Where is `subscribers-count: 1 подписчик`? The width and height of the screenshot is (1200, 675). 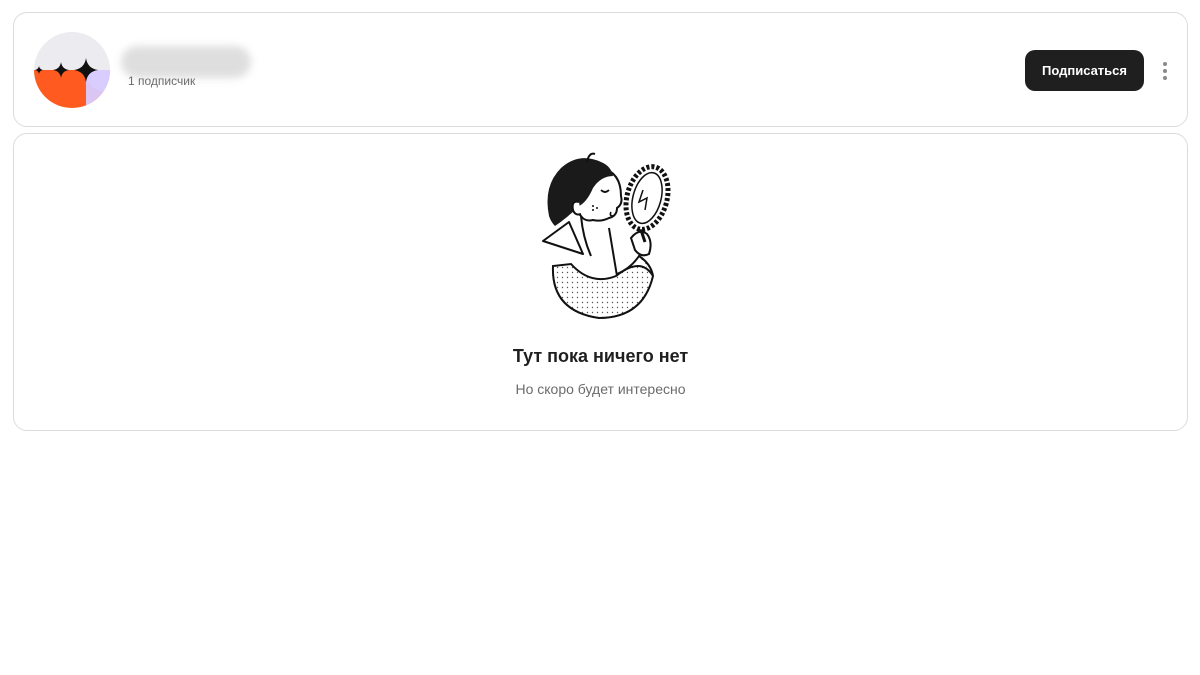 subscribers-count: 1 подписчик is located at coordinates (162, 81).